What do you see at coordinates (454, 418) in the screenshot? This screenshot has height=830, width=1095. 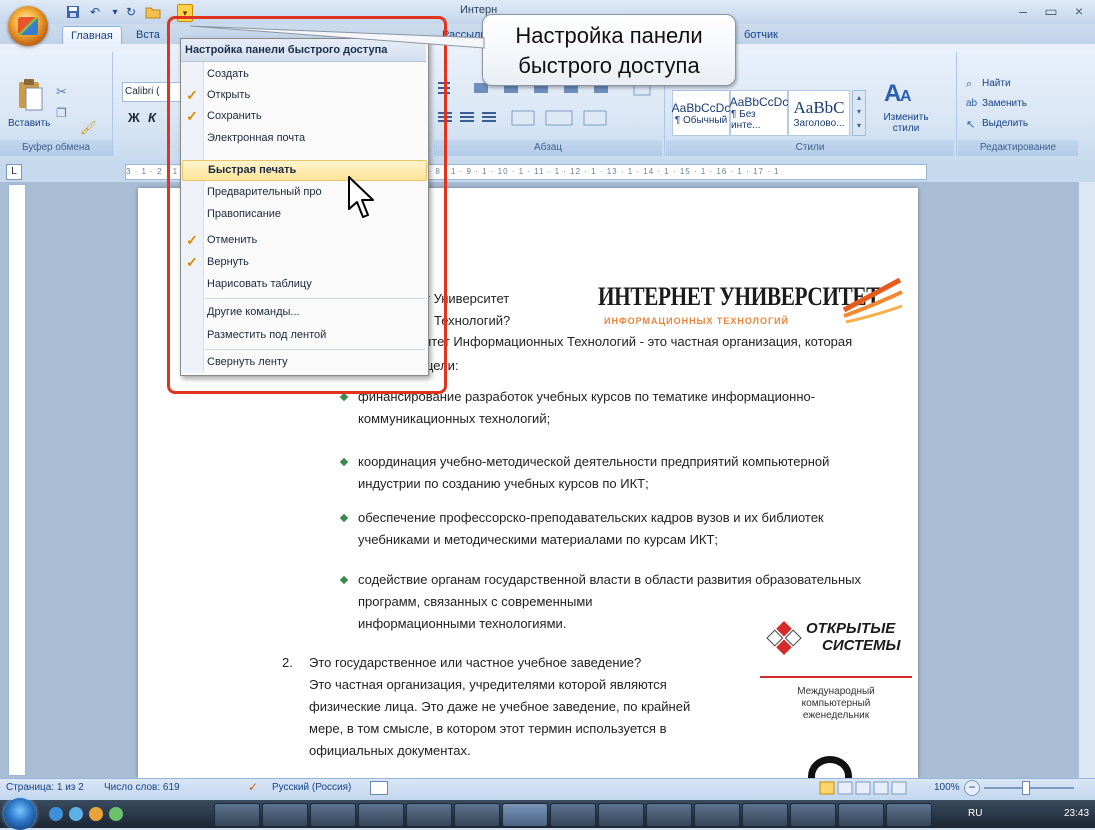 I see `bullet-line: коммуникационных технологий;` at bounding box center [454, 418].